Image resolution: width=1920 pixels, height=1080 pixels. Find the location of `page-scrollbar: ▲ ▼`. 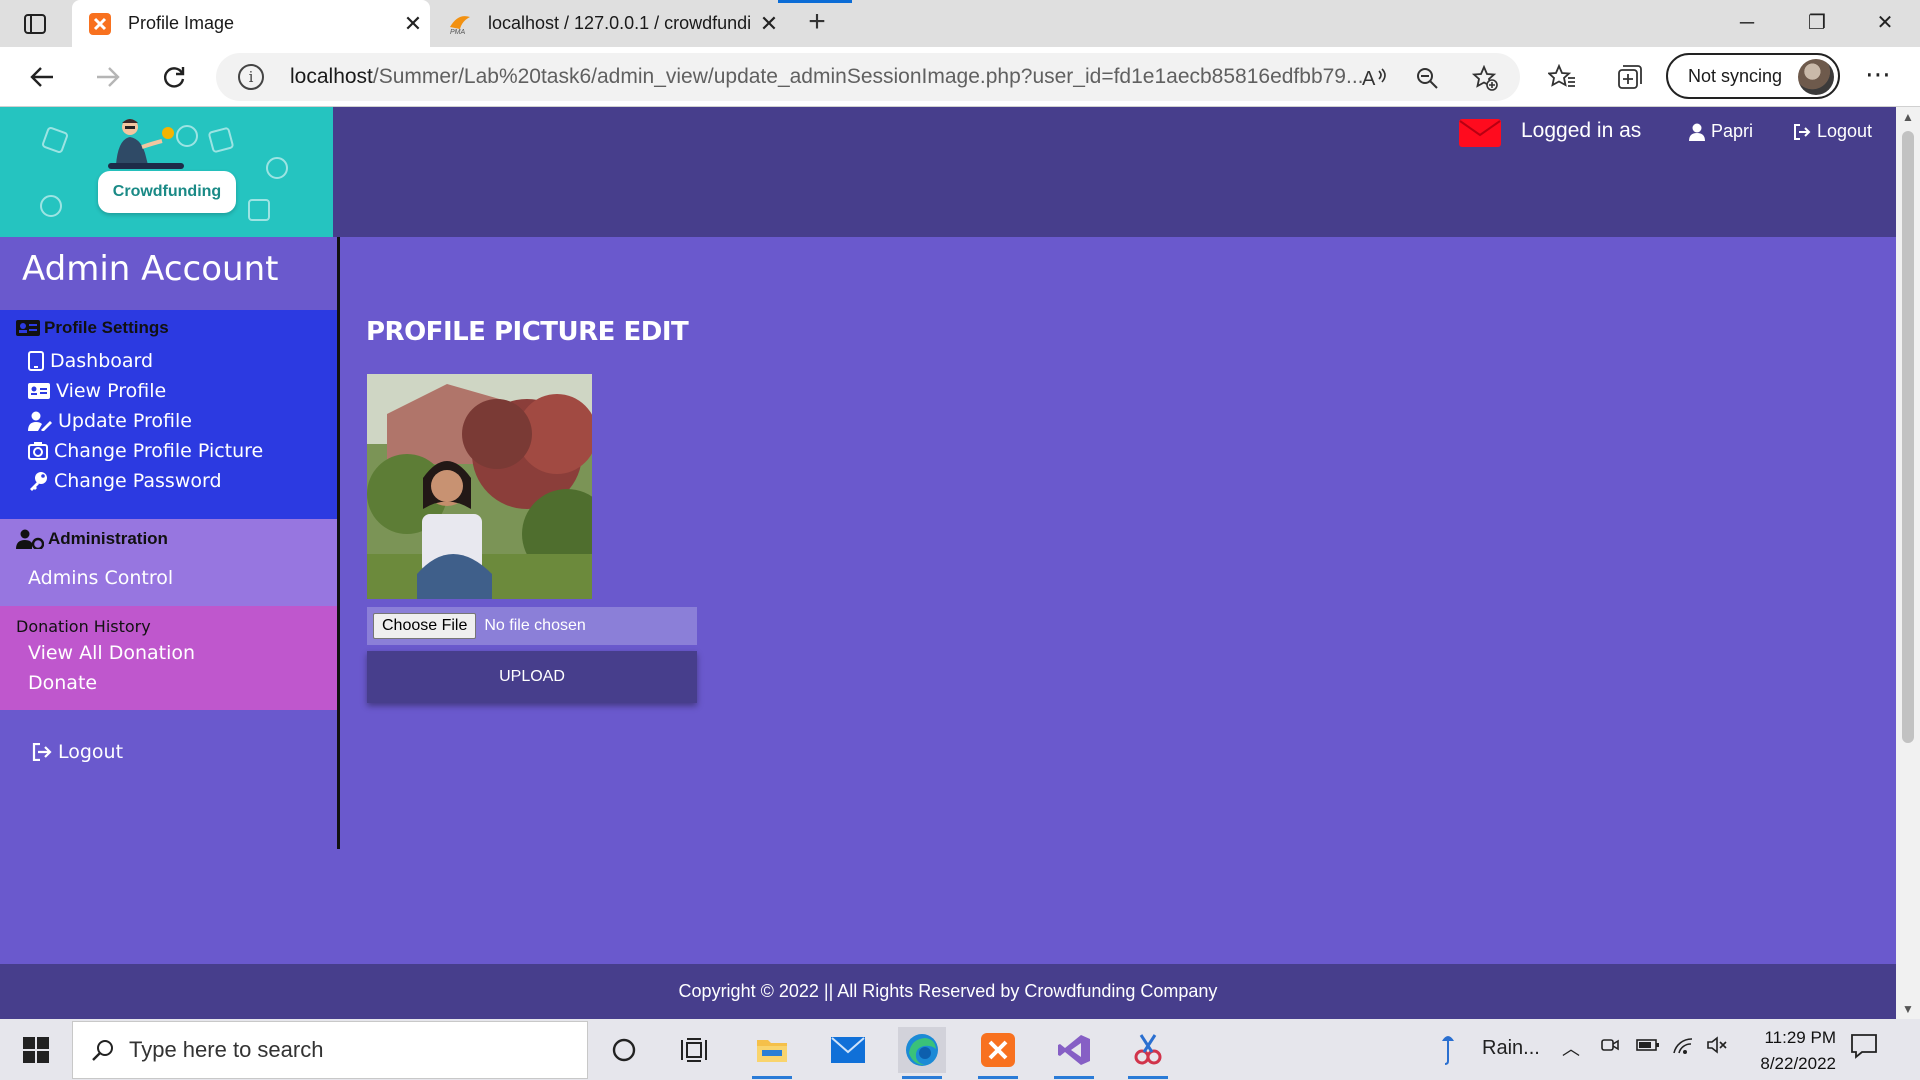

page-scrollbar: ▲ ▼ is located at coordinates (1908, 563).